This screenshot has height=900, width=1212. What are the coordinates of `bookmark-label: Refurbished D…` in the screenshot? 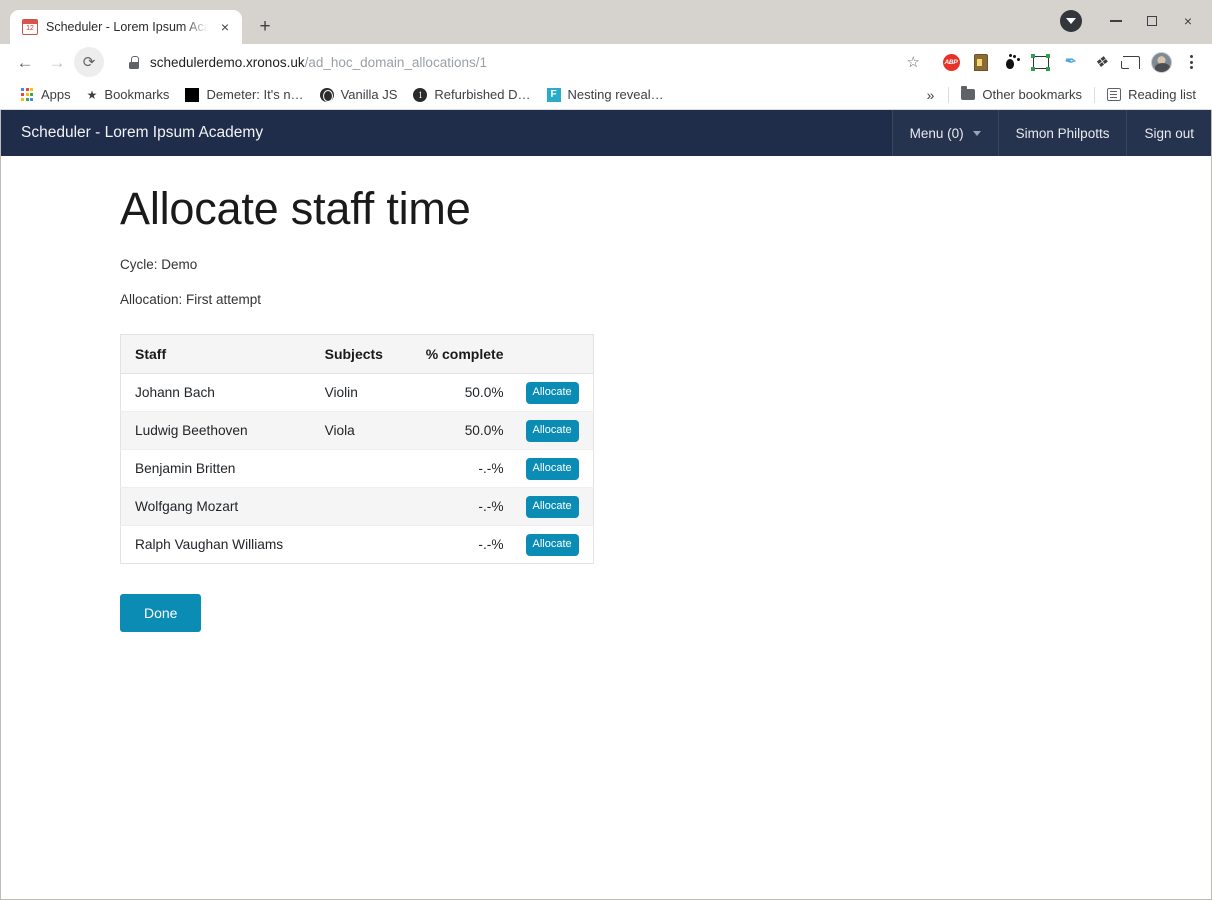 It's located at (482, 94).